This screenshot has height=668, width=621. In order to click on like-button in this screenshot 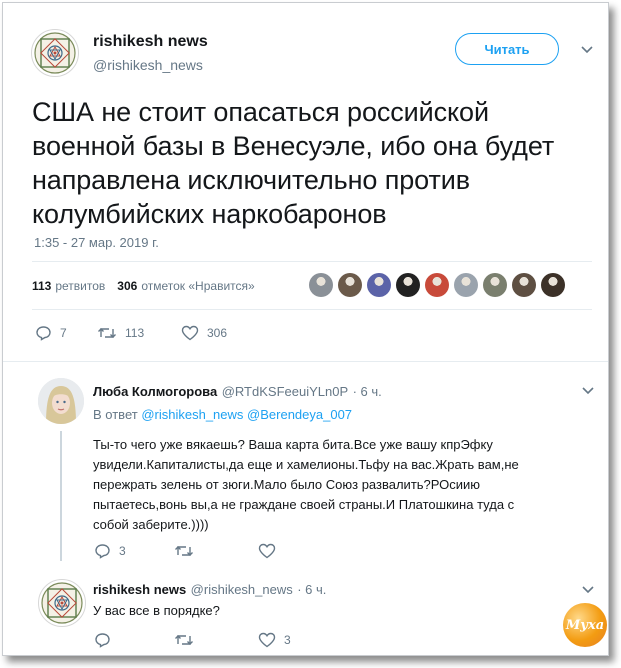, I will do `click(271, 551)`.